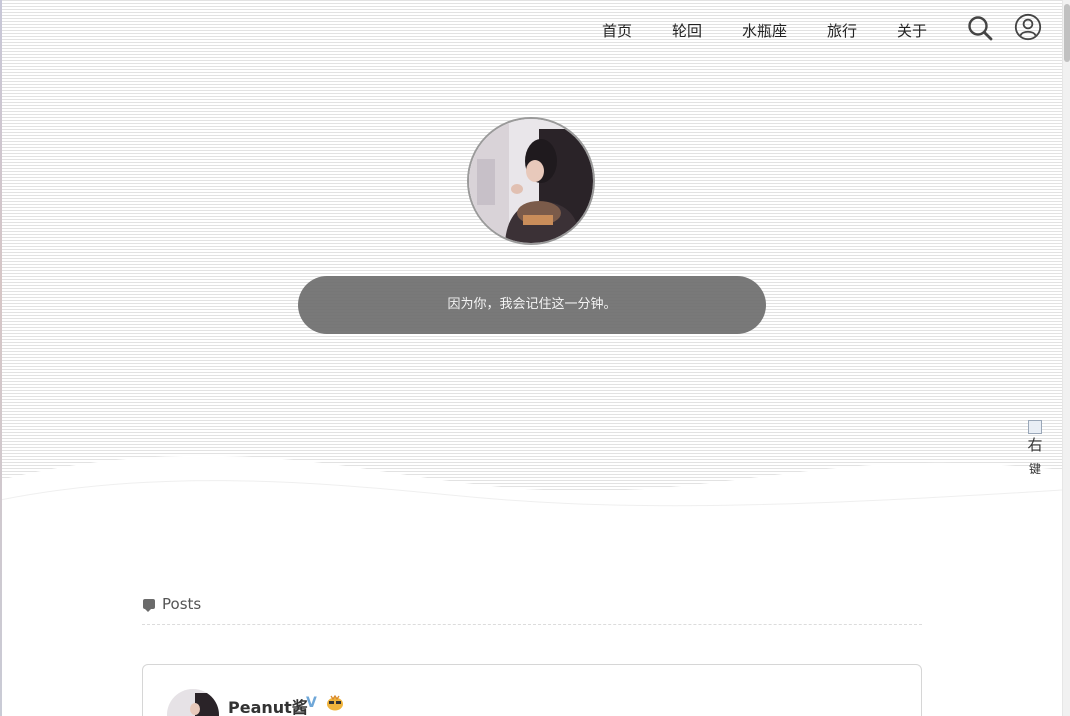 Image resolution: width=1070 pixels, height=716 pixels. Describe the element at coordinates (531, 497) in the screenshot. I see `hero-wave-decoration` at that location.